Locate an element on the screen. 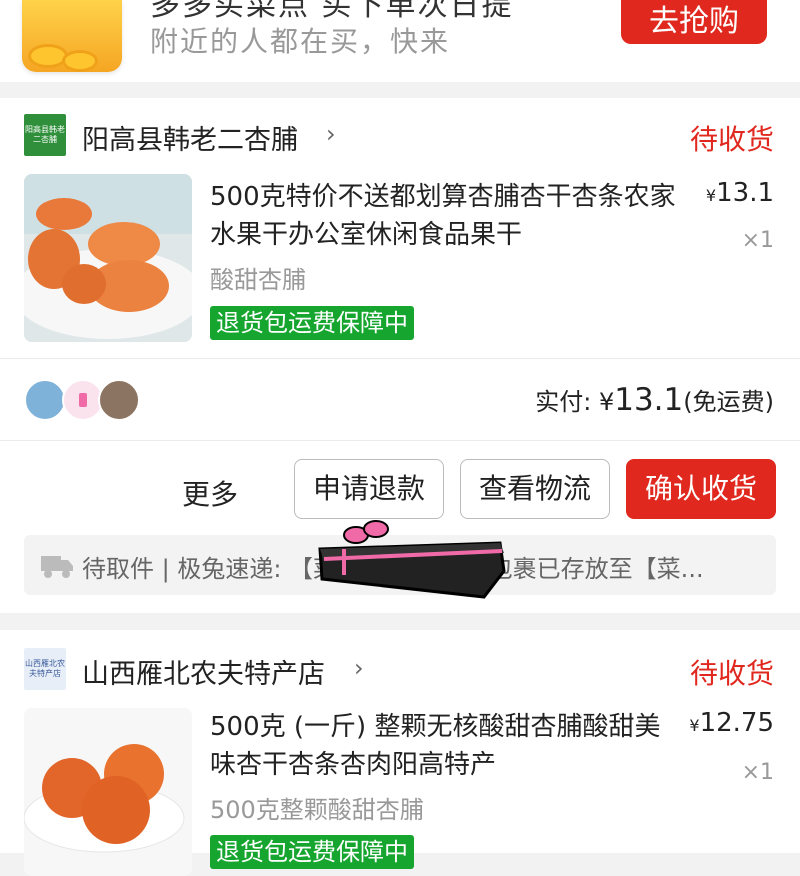  logistics-button: 查看物流 is located at coordinates (535, 489).